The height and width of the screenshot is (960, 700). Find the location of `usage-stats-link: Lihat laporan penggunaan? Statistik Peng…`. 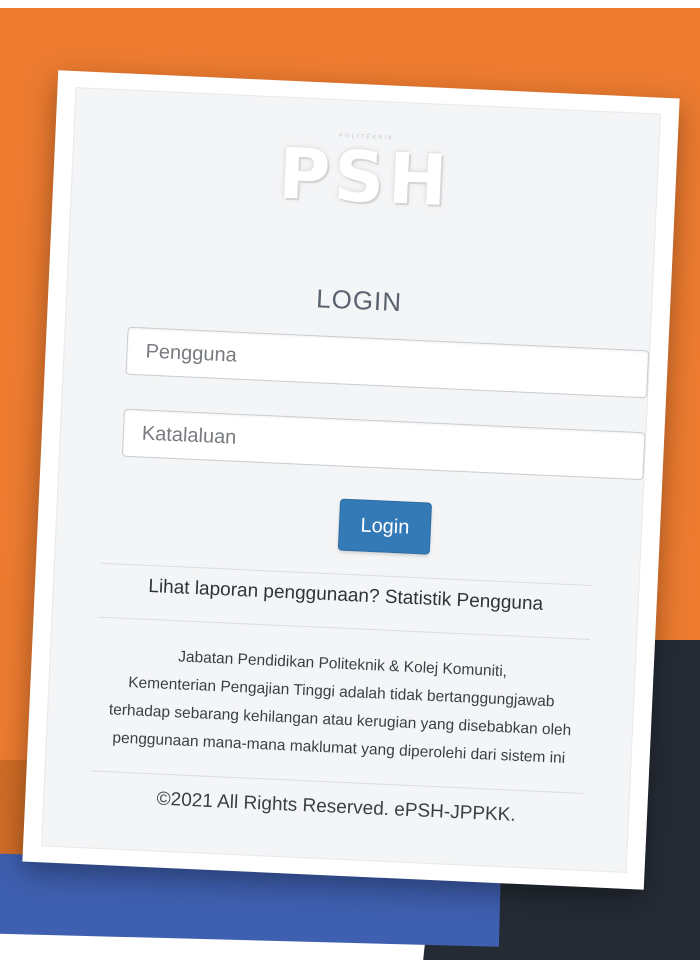

usage-stats-link: Lihat laporan penggunaan? Statistik Peng… is located at coordinates (346, 596).